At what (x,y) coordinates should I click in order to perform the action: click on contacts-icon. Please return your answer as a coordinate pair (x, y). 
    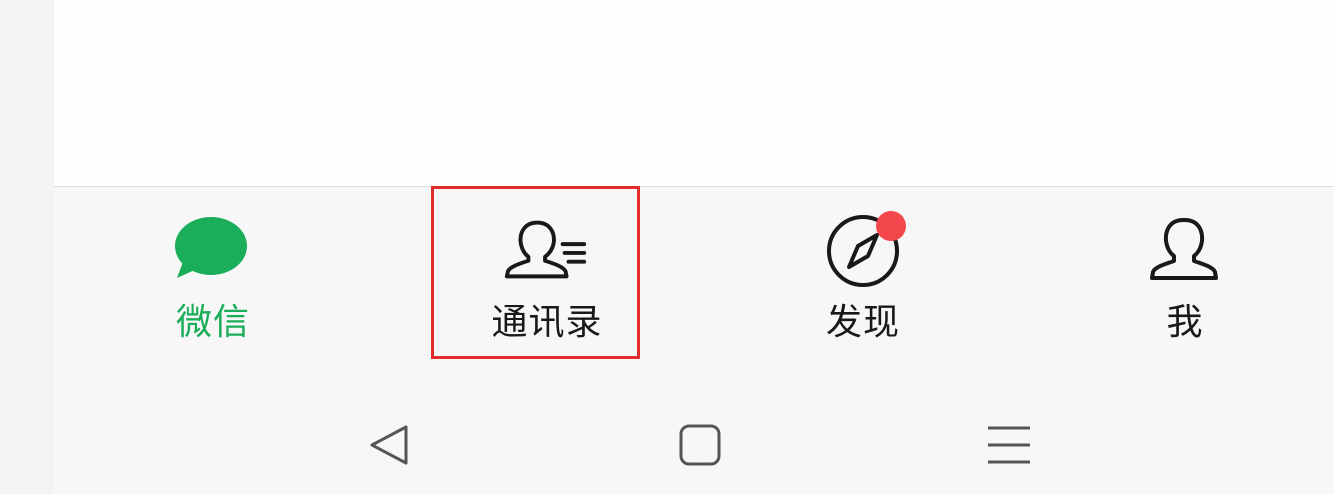
    Looking at the image, I should click on (547, 249).